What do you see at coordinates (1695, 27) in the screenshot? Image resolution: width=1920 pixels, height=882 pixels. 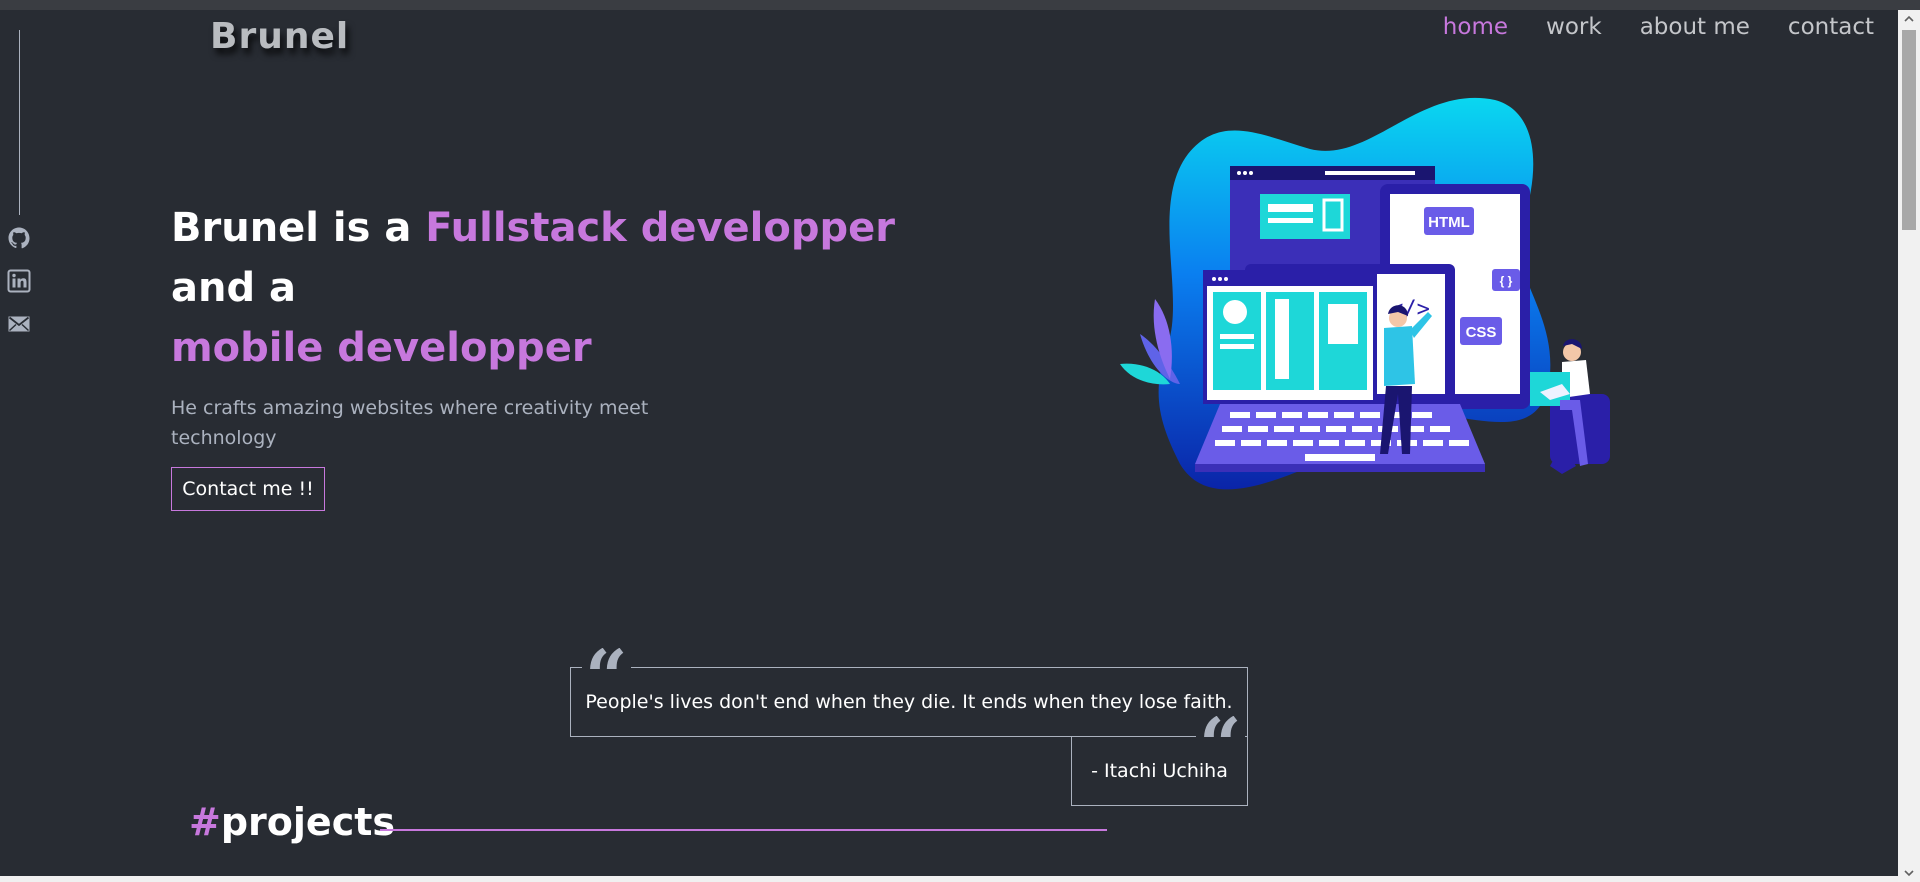 I see `nav-about-me: about me` at bounding box center [1695, 27].